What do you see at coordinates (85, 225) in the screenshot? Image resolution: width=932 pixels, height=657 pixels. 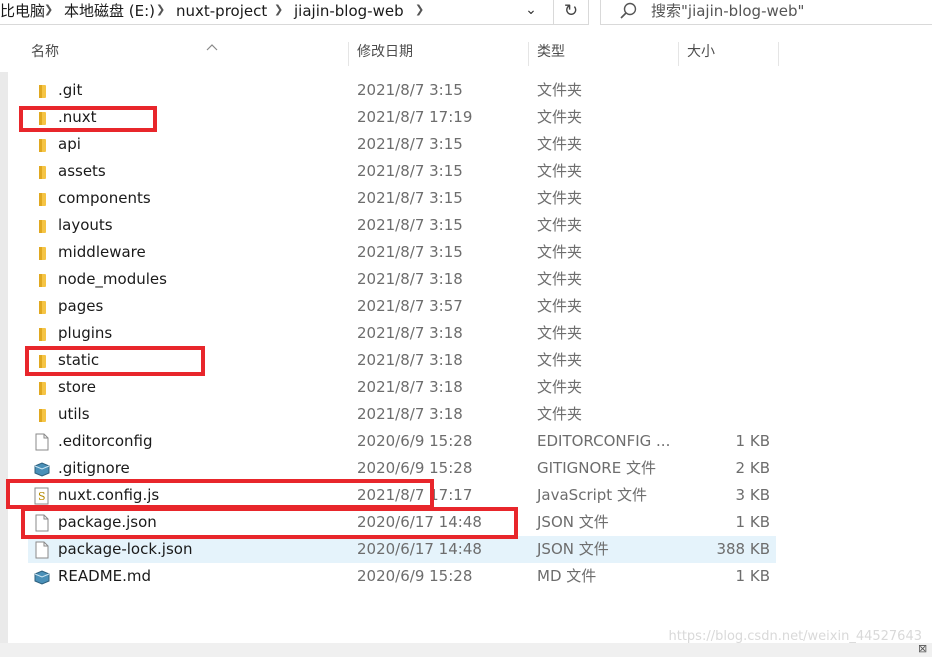 I see `file-name: layouts` at bounding box center [85, 225].